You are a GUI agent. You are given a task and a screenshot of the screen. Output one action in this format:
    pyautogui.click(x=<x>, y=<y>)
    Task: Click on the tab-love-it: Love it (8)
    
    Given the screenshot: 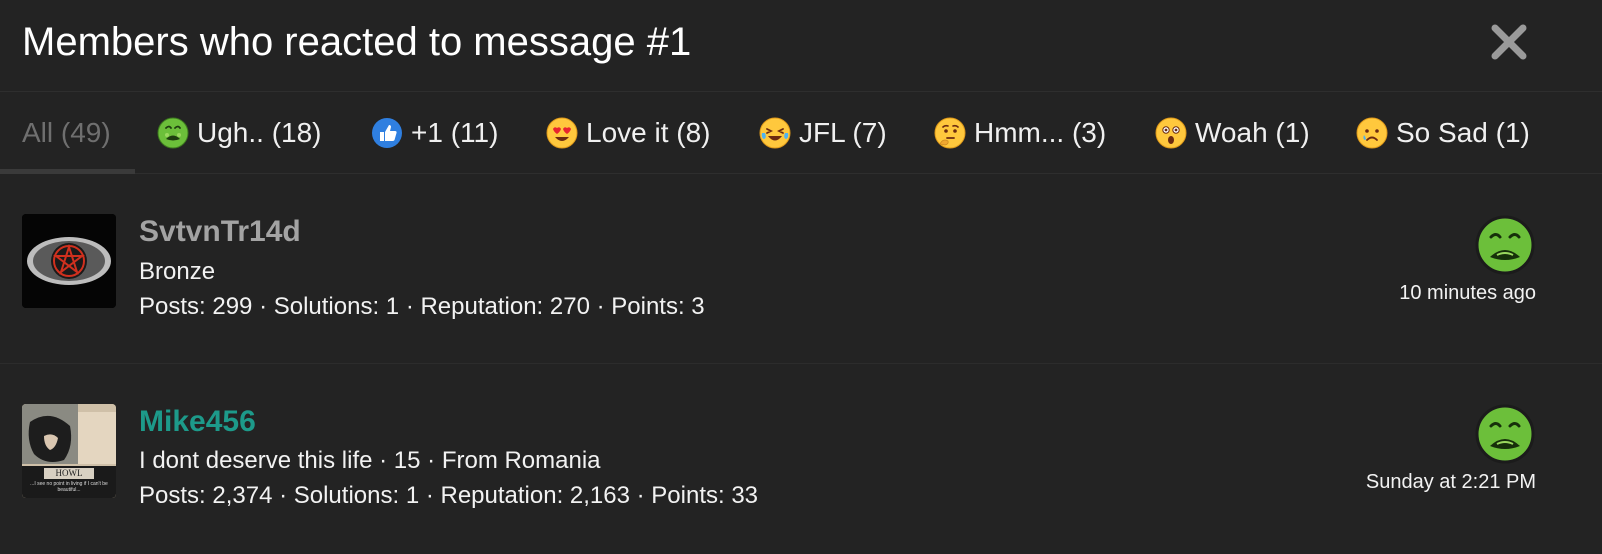 What is the action you would take?
    pyautogui.click(x=628, y=133)
    